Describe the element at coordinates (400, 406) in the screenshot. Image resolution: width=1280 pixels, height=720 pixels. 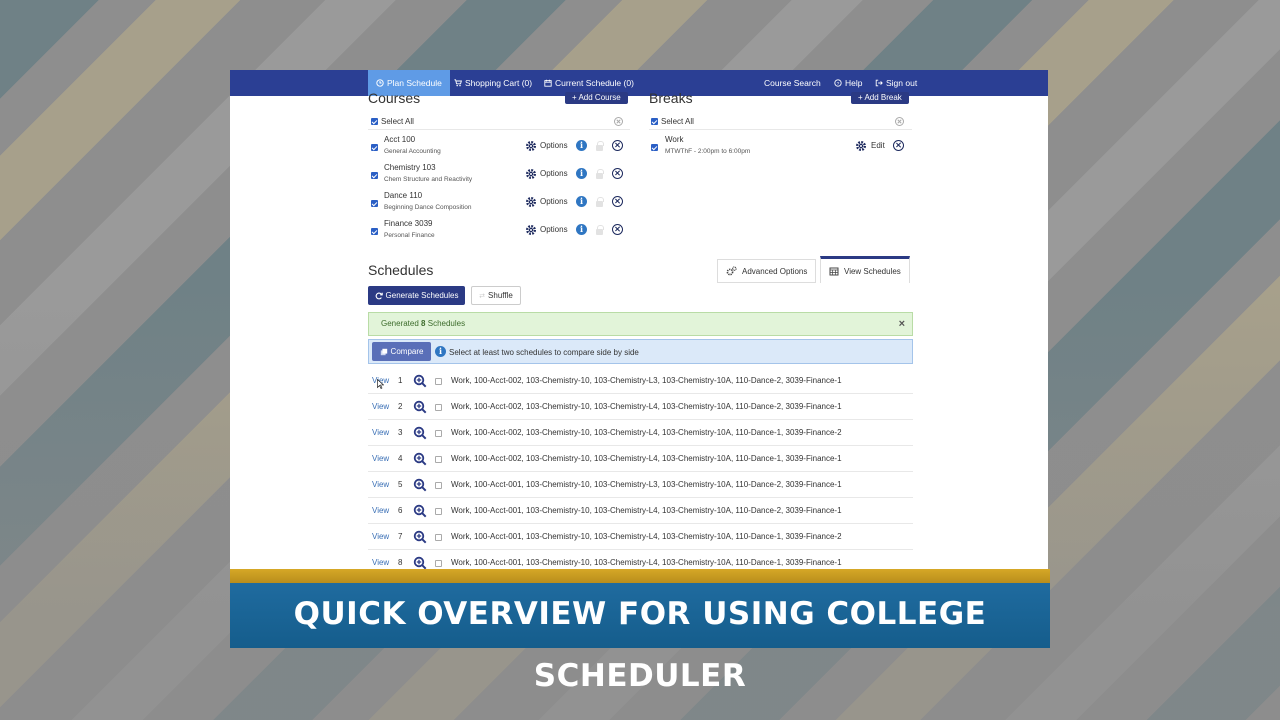
I see `schedule-number: 2` at that location.